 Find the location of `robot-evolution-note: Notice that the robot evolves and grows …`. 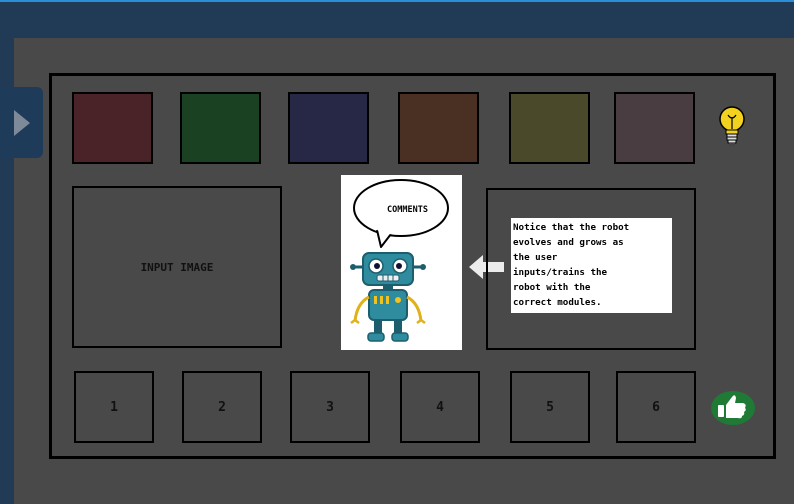

robot-evolution-note: Notice that the robot evolves and grows … is located at coordinates (591, 265).